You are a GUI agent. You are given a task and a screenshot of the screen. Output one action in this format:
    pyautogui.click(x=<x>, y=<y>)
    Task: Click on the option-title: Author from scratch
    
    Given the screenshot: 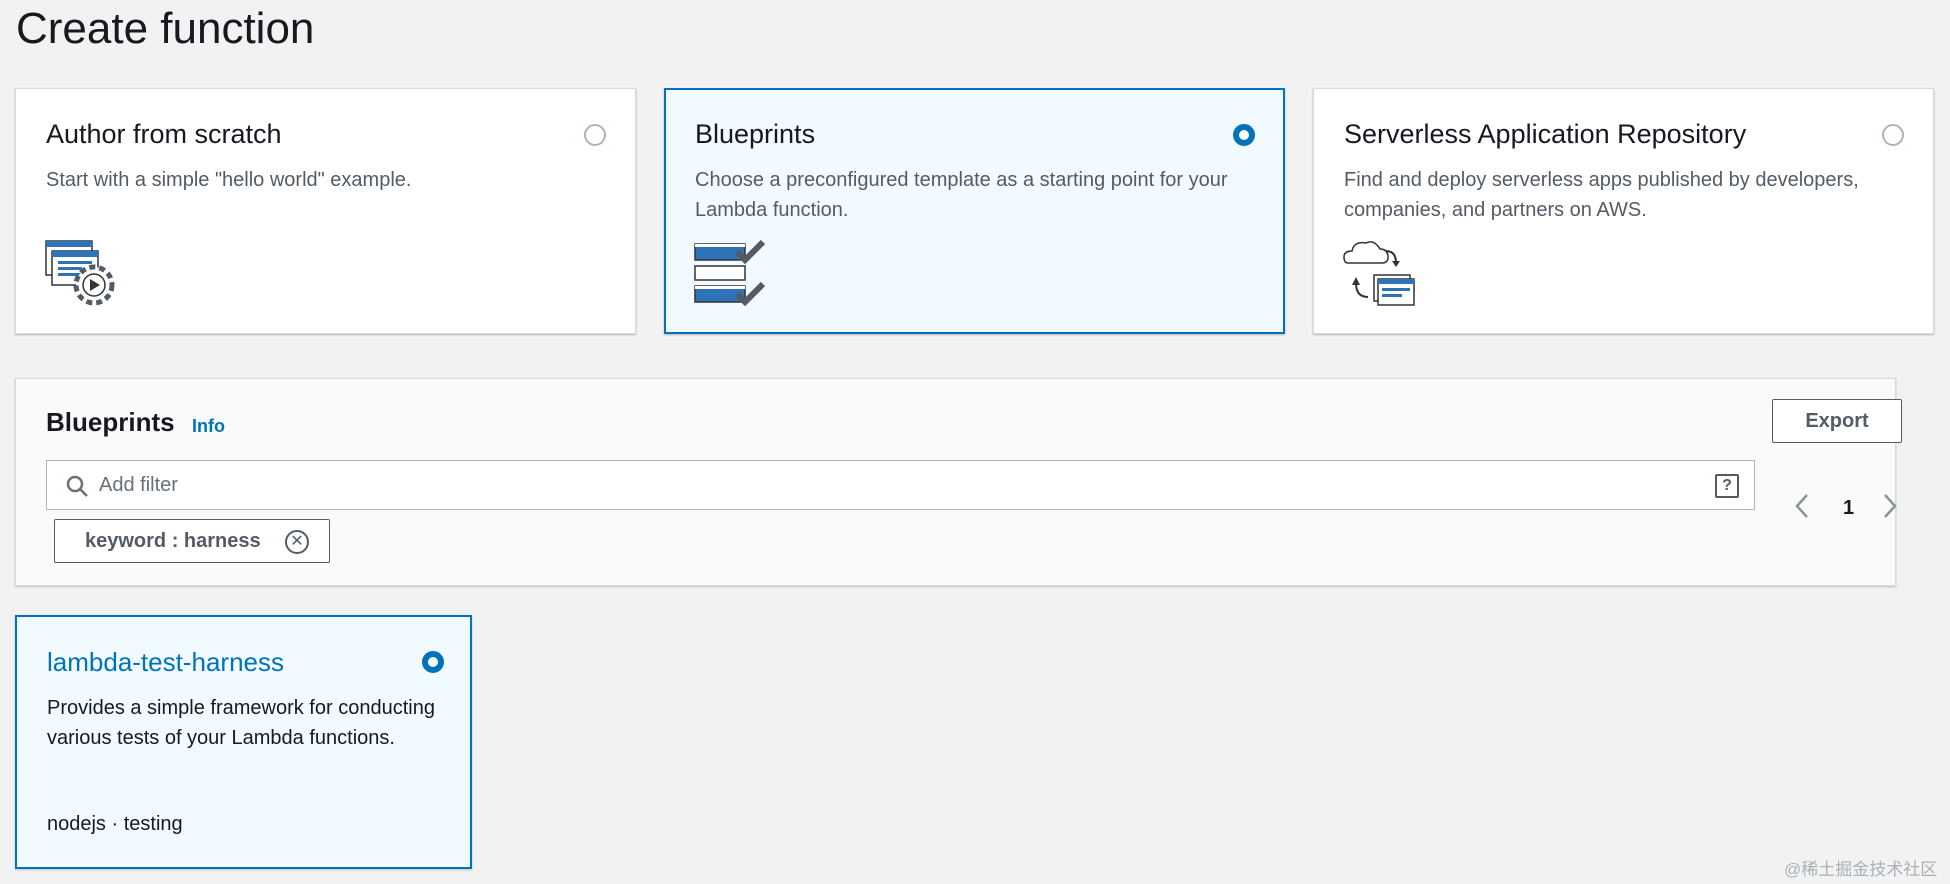 What is the action you would take?
    pyautogui.click(x=164, y=134)
    